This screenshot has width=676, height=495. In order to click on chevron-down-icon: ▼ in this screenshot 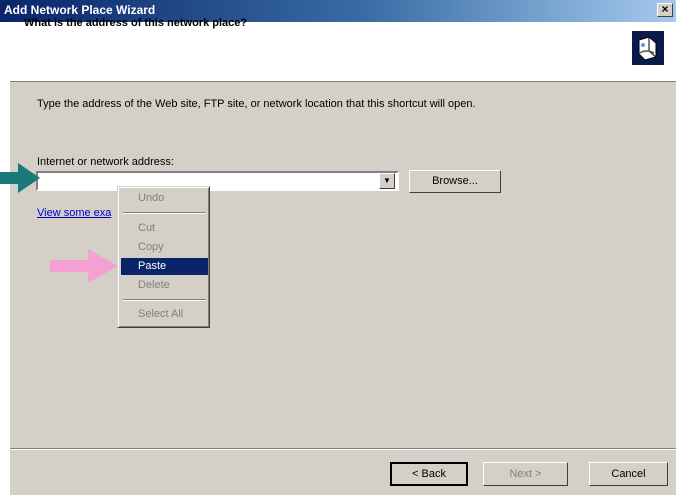, I will do `click(387, 180)`.